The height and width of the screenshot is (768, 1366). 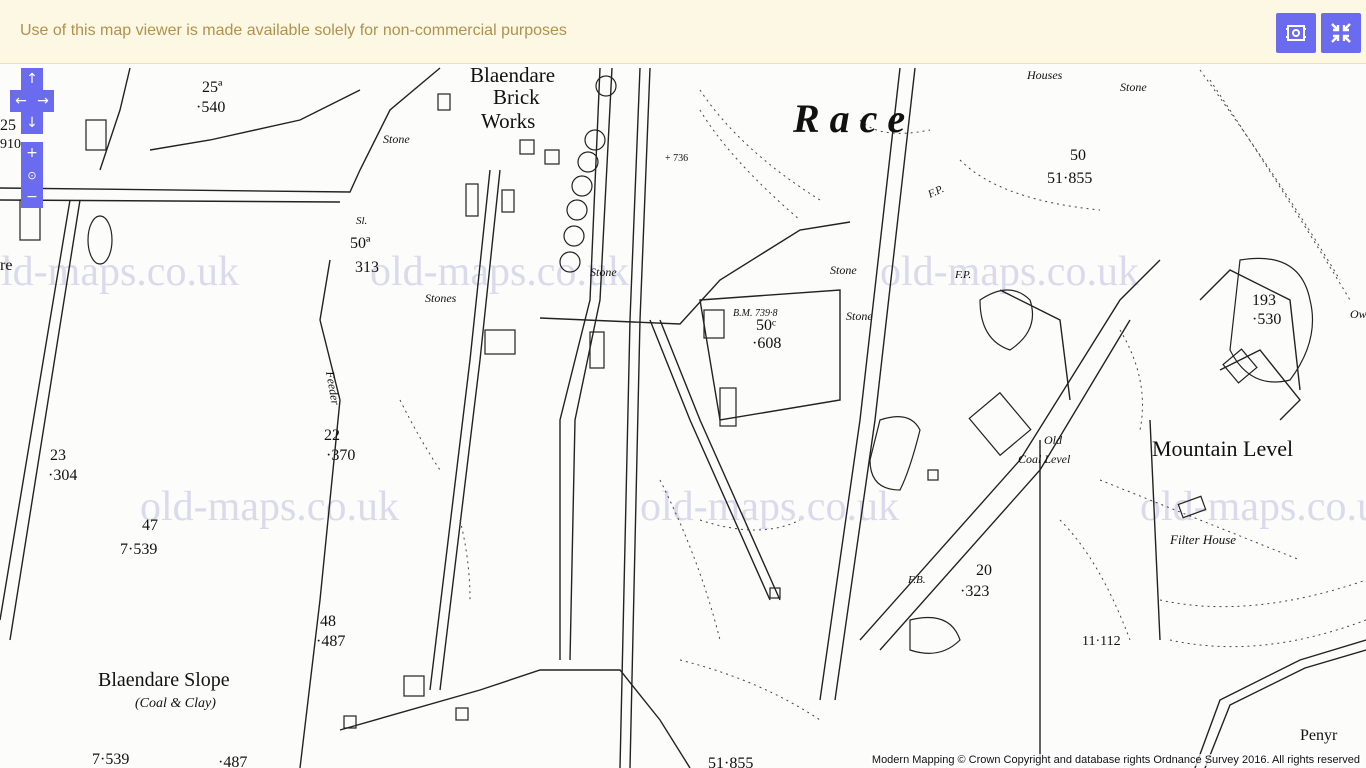 I want to click on map-label-old-coal-level: Coal Level, so click(x=1044, y=459).